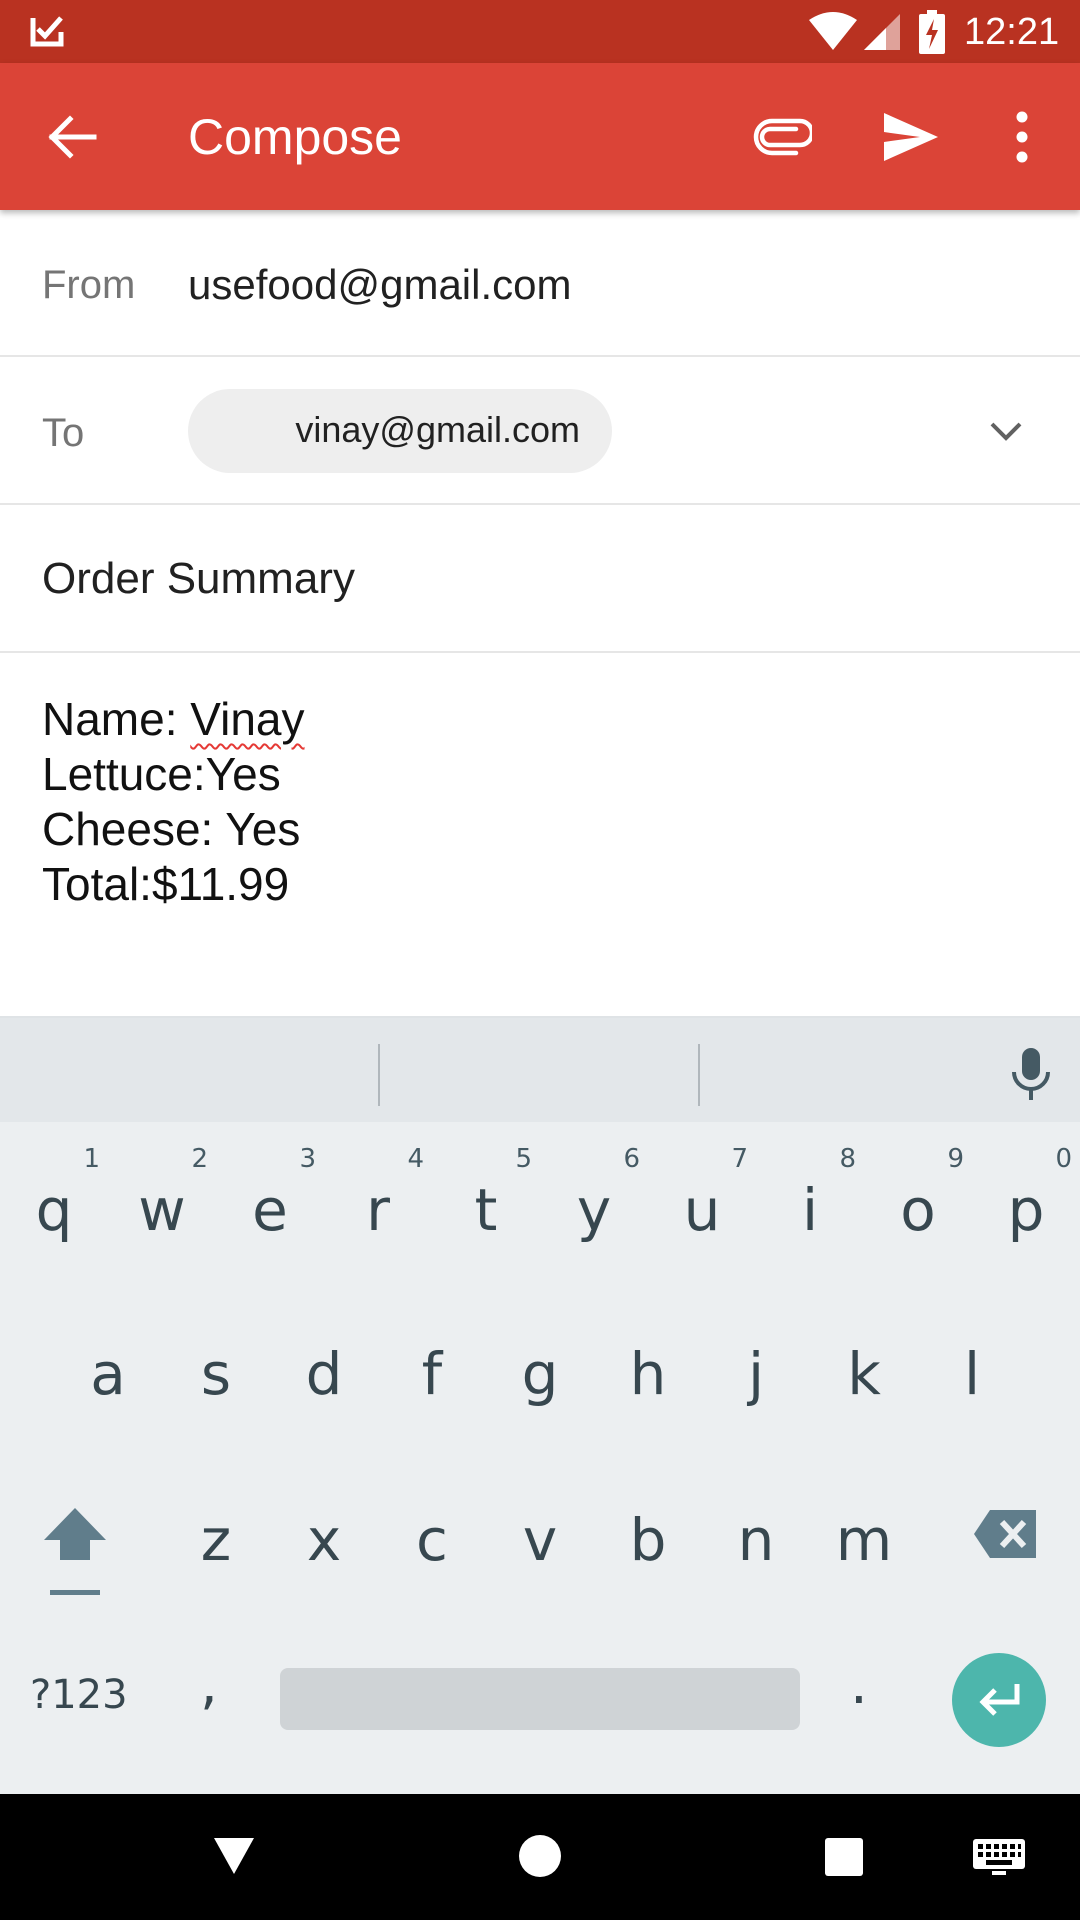  What do you see at coordinates (1063, 1159) in the screenshot?
I see `key-number-hint: 0` at bounding box center [1063, 1159].